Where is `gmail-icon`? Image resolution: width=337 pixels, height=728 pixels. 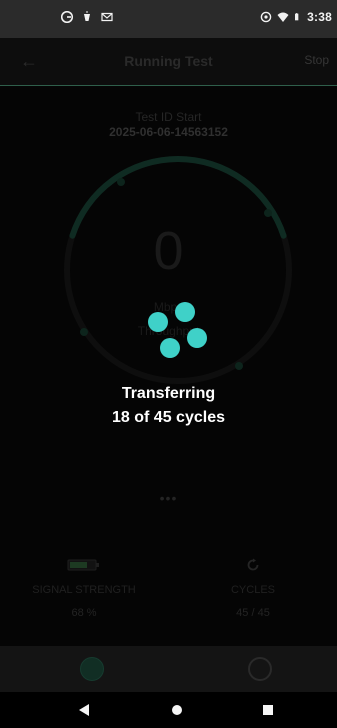
gmail-icon is located at coordinates (107, 17).